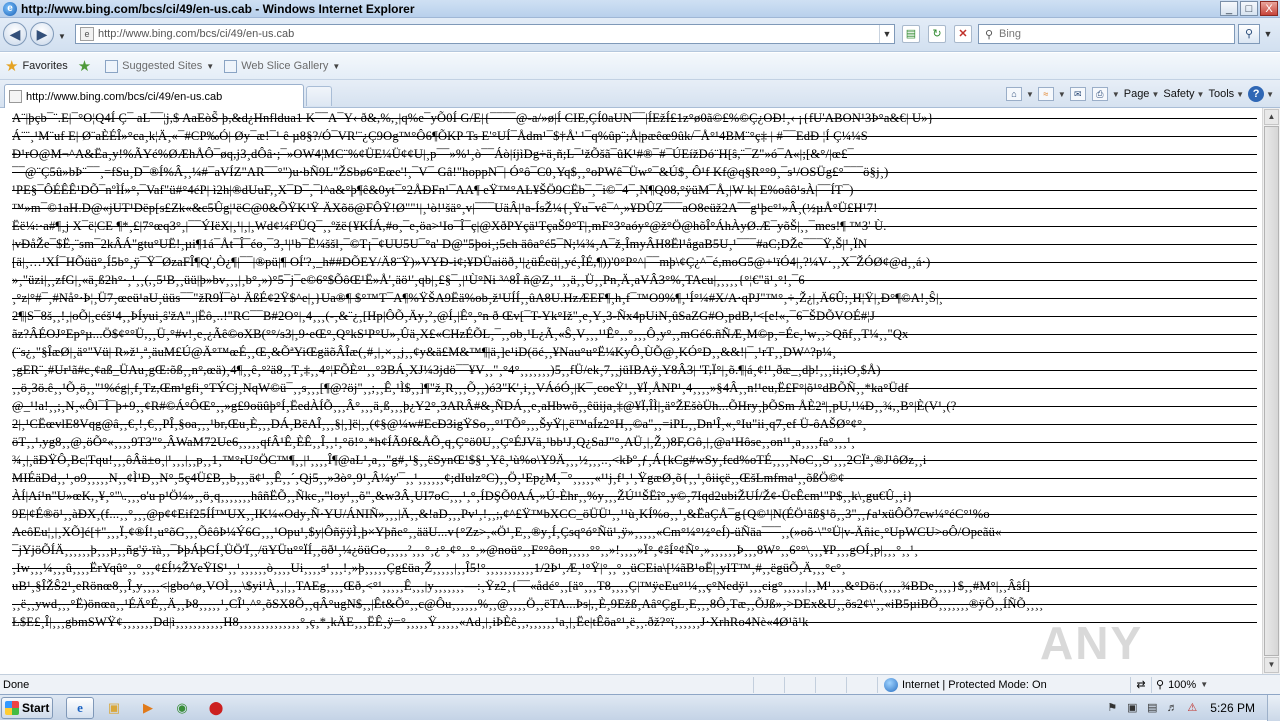  I want to click on security-alert-icon: ⚠, so click(1192, 708).